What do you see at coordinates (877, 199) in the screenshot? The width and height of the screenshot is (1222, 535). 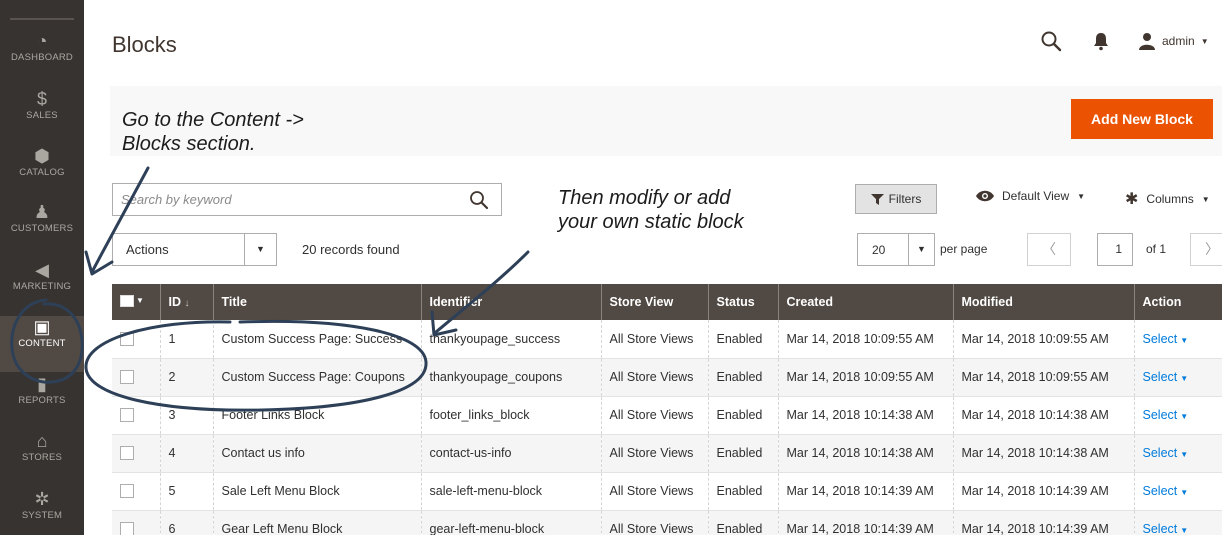 I see `funnel-icon` at bounding box center [877, 199].